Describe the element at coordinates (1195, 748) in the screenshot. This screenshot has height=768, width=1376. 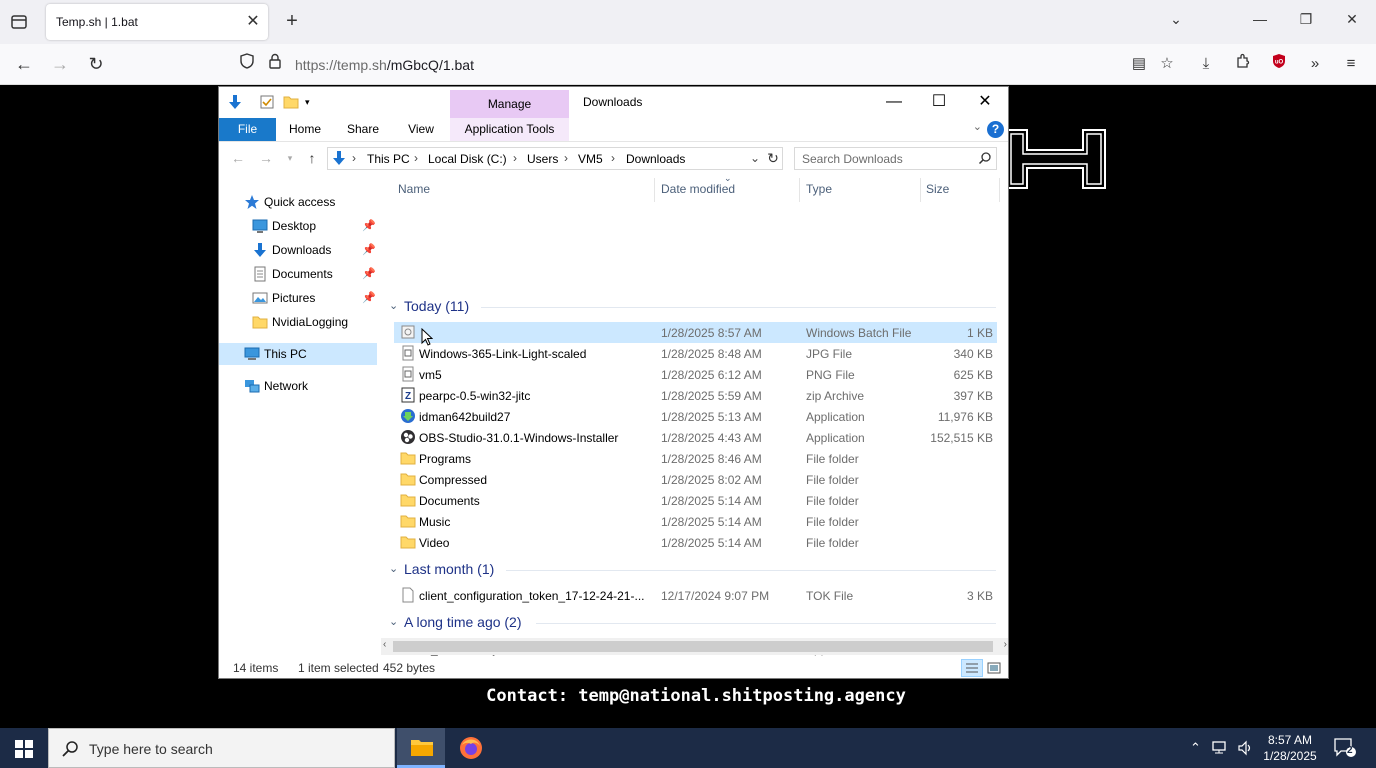
I see `show-hidden-icons-icon: ⌃` at that location.